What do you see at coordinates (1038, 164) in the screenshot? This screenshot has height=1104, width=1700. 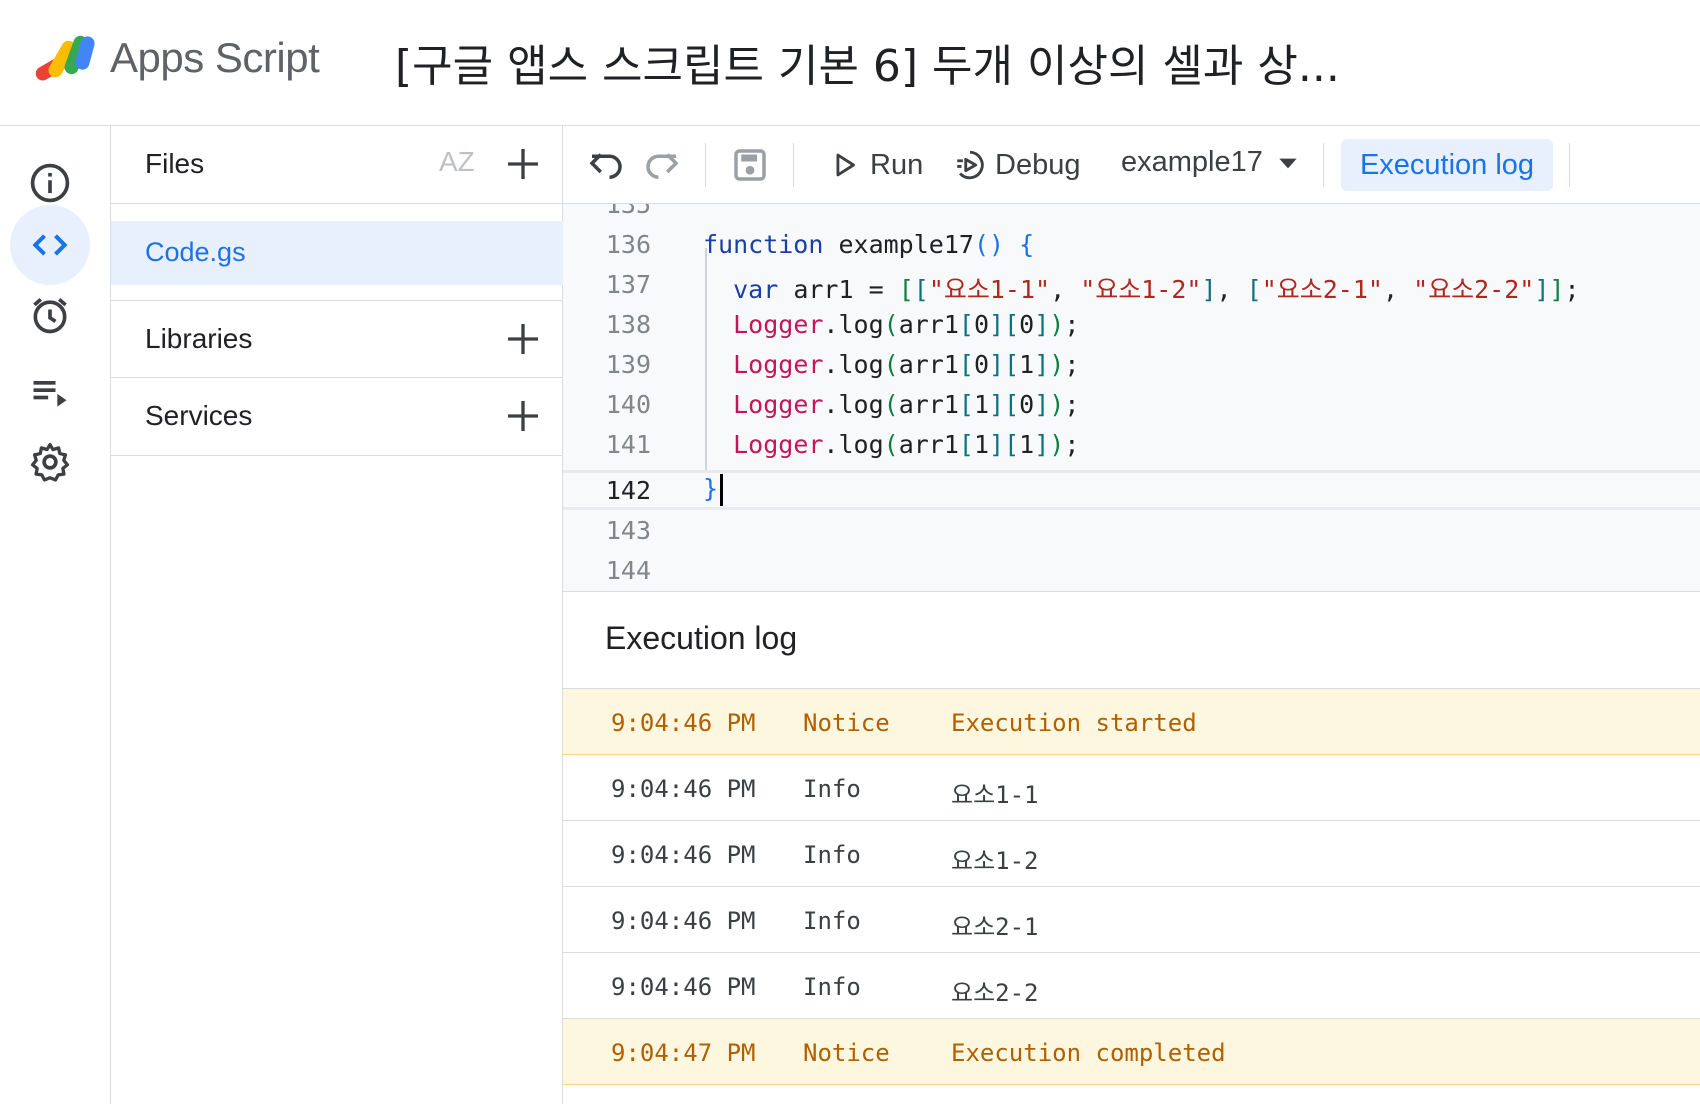 I see `debug-label: Debug` at bounding box center [1038, 164].